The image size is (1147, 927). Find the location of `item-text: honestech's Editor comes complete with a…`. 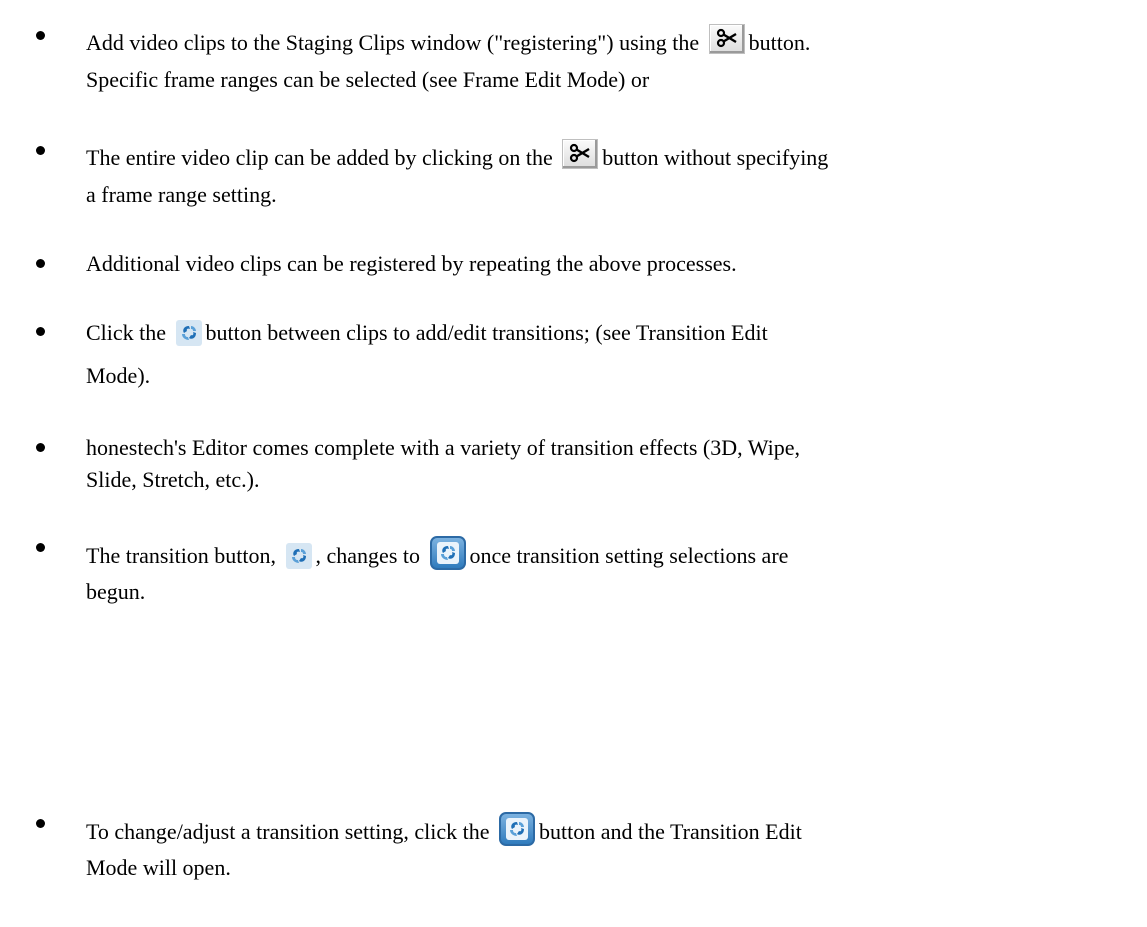

item-text: honestech's Editor comes complete with a… is located at coordinates (443, 447).